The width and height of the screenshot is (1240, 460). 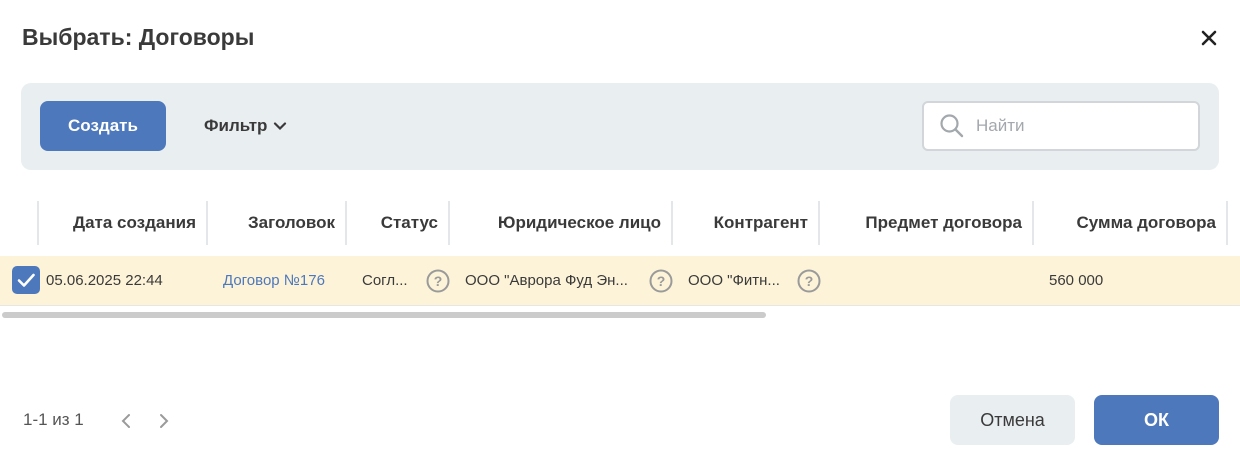 I want to click on column-header-status: Статус, so click(x=395, y=223).